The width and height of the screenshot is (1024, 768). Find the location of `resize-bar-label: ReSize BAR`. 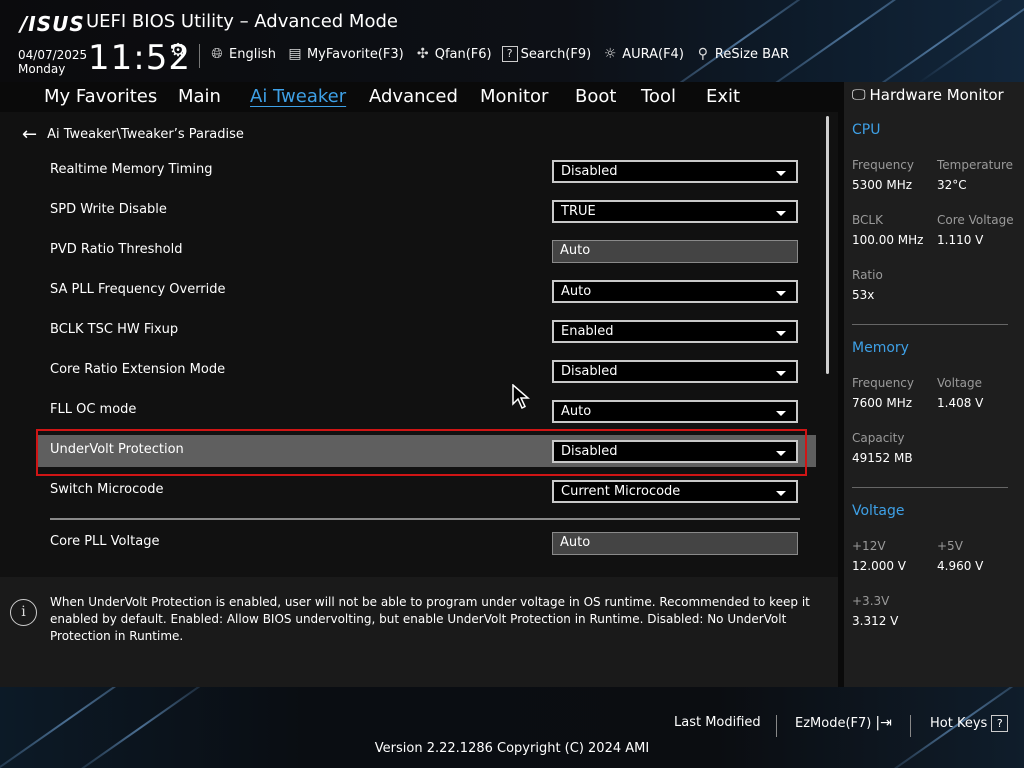

resize-bar-label: ReSize BAR is located at coordinates (752, 54).